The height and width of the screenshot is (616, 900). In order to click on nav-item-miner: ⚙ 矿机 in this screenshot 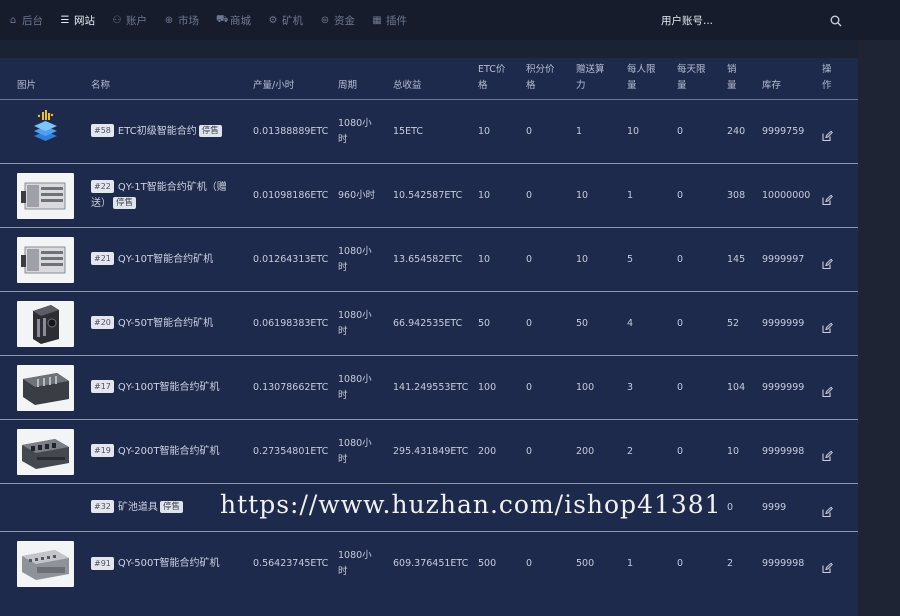, I will do `click(285, 20)`.